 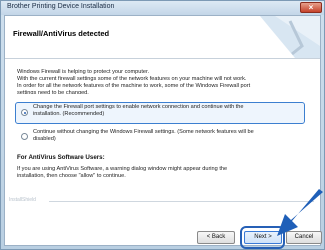 What do you see at coordinates (24, 136) in the screenshot?
I see `radio-continue-without-changes` at bounding box center [24, 136].